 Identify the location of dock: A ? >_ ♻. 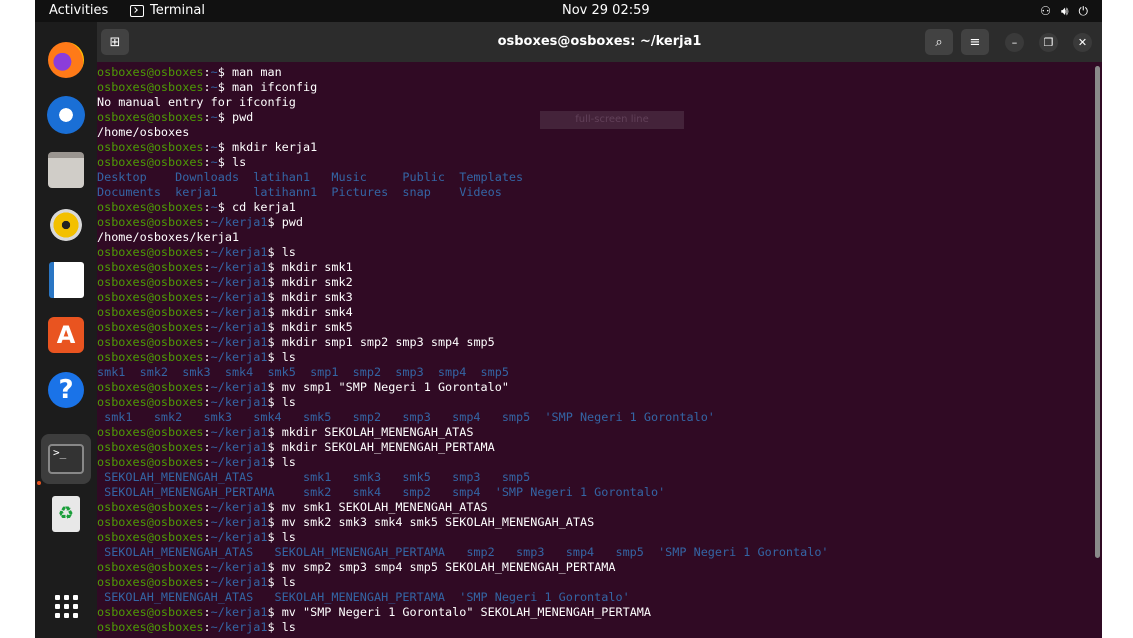
(66, 330).